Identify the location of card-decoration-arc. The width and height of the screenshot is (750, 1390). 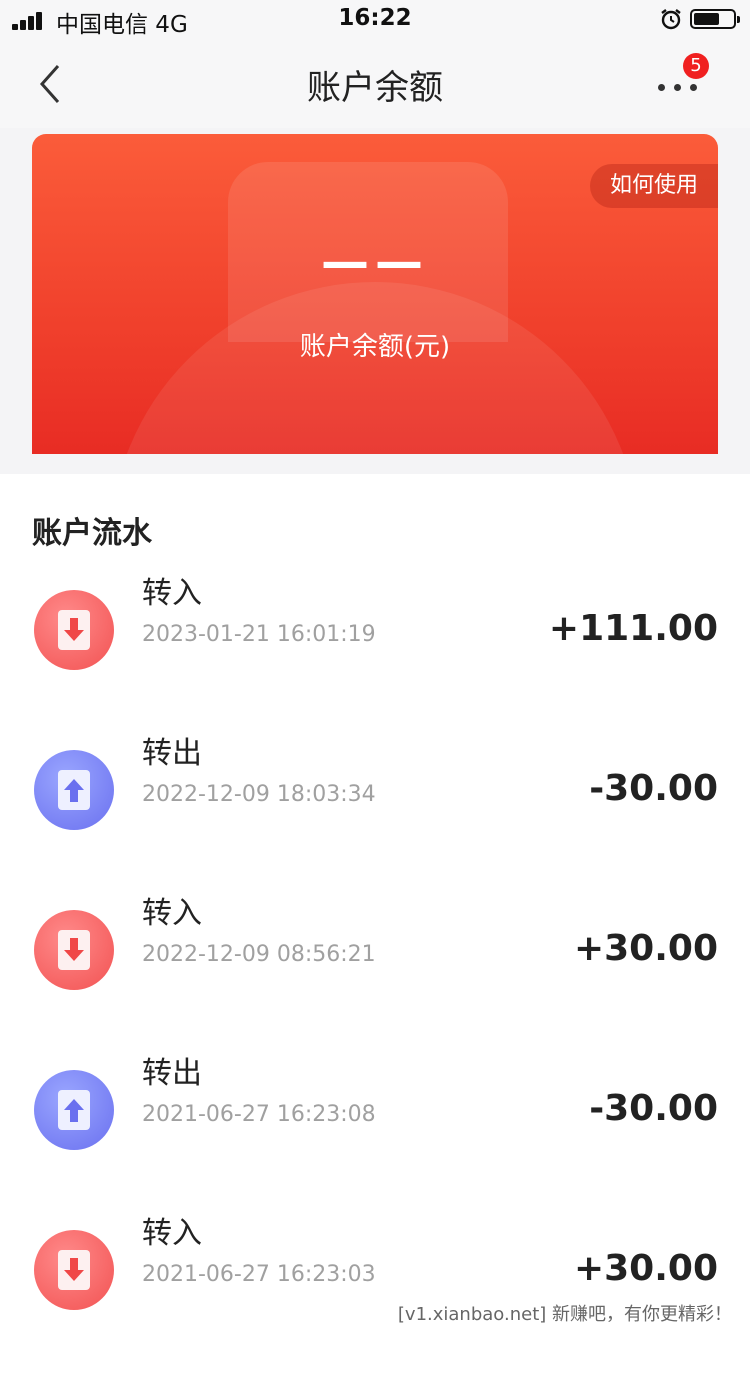
(375, 368).